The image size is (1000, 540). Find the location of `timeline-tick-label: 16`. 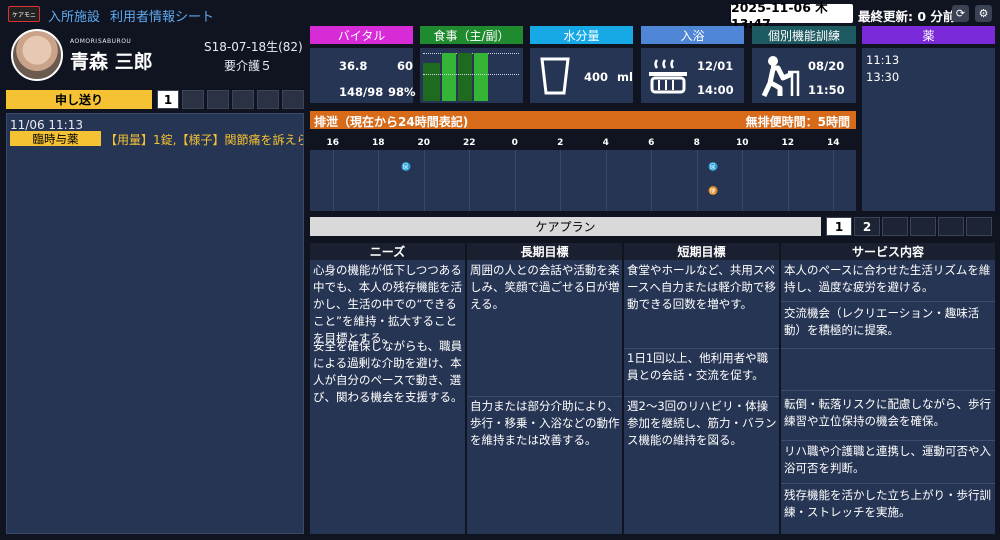

timeline-tick-label: 16 is located at coordinates (333, 143).